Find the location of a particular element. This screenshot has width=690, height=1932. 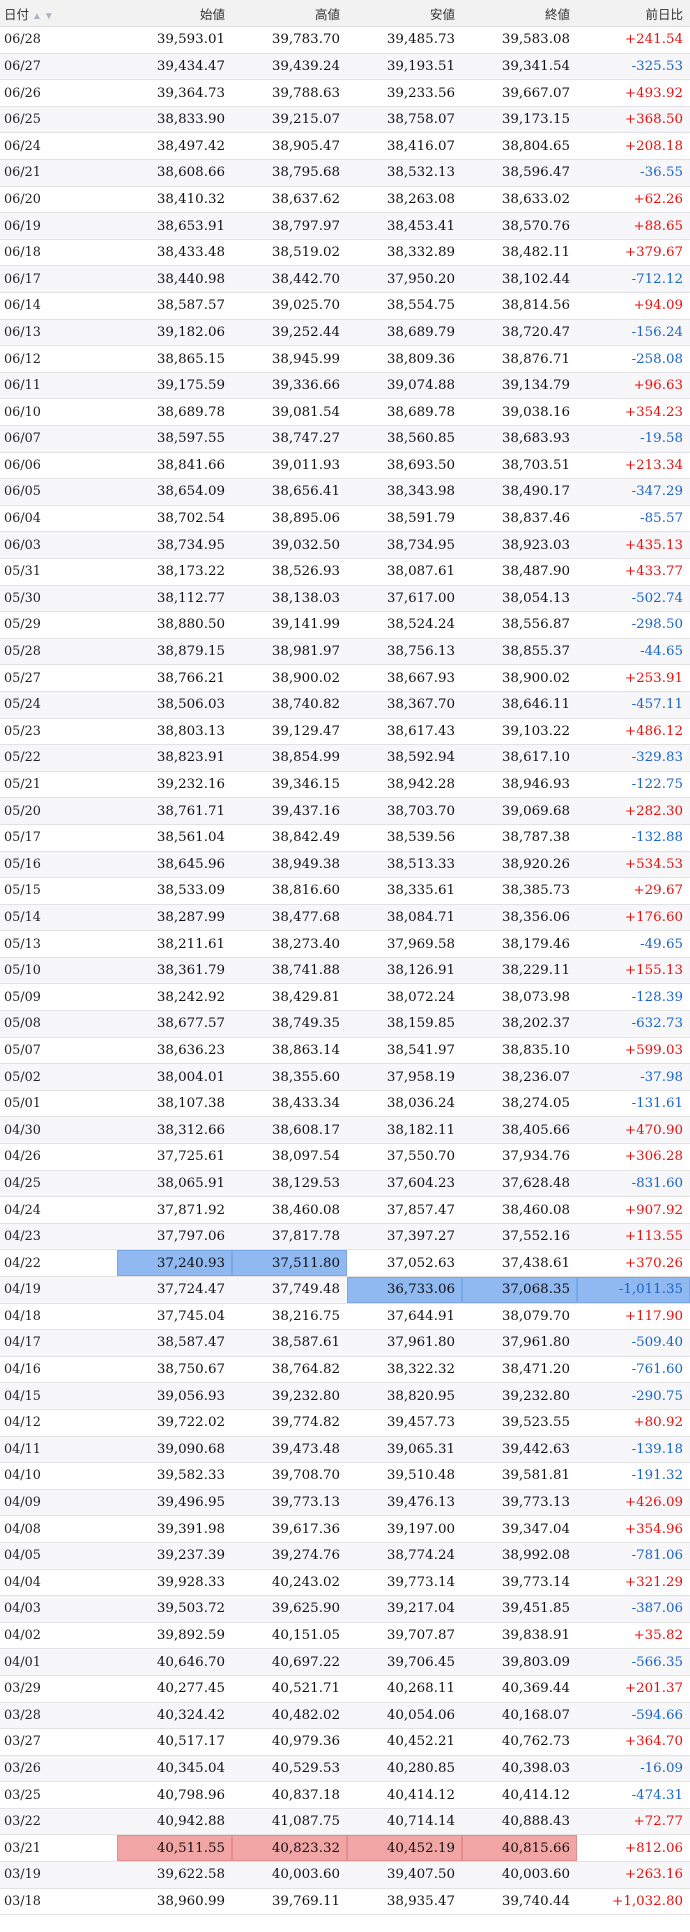

close-cell: 37,628.48 is located at coordinates (519, 1184).